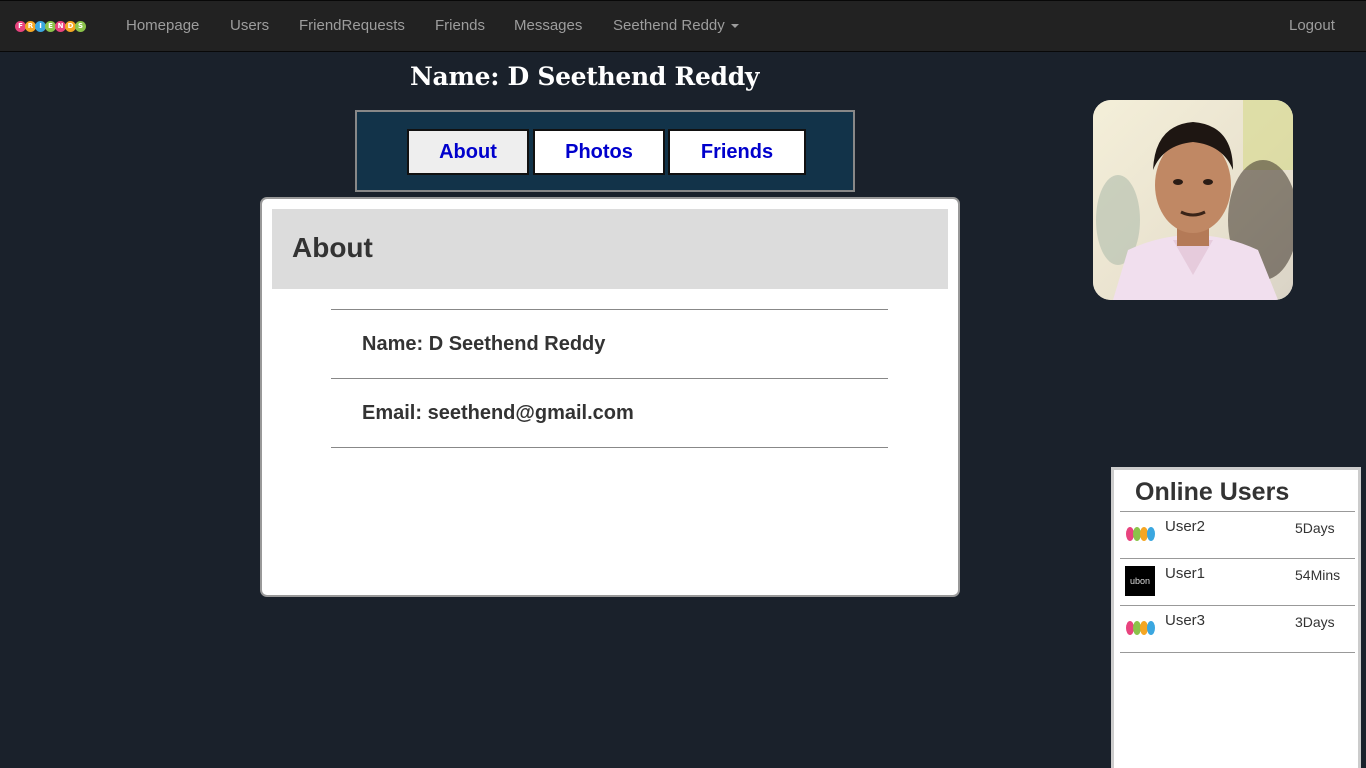  I want to click on online-user-time: 3Days, so click(1315, 622).